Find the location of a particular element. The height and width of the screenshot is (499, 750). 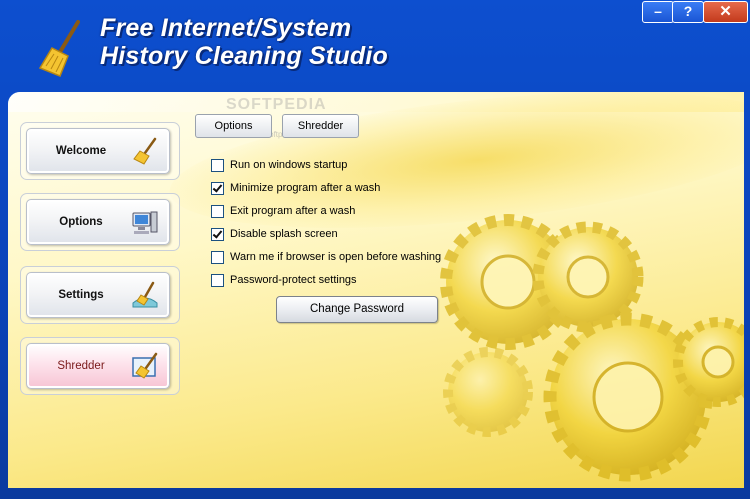

sidebar-item-label: Shredder is located at coordinates (81, 366).